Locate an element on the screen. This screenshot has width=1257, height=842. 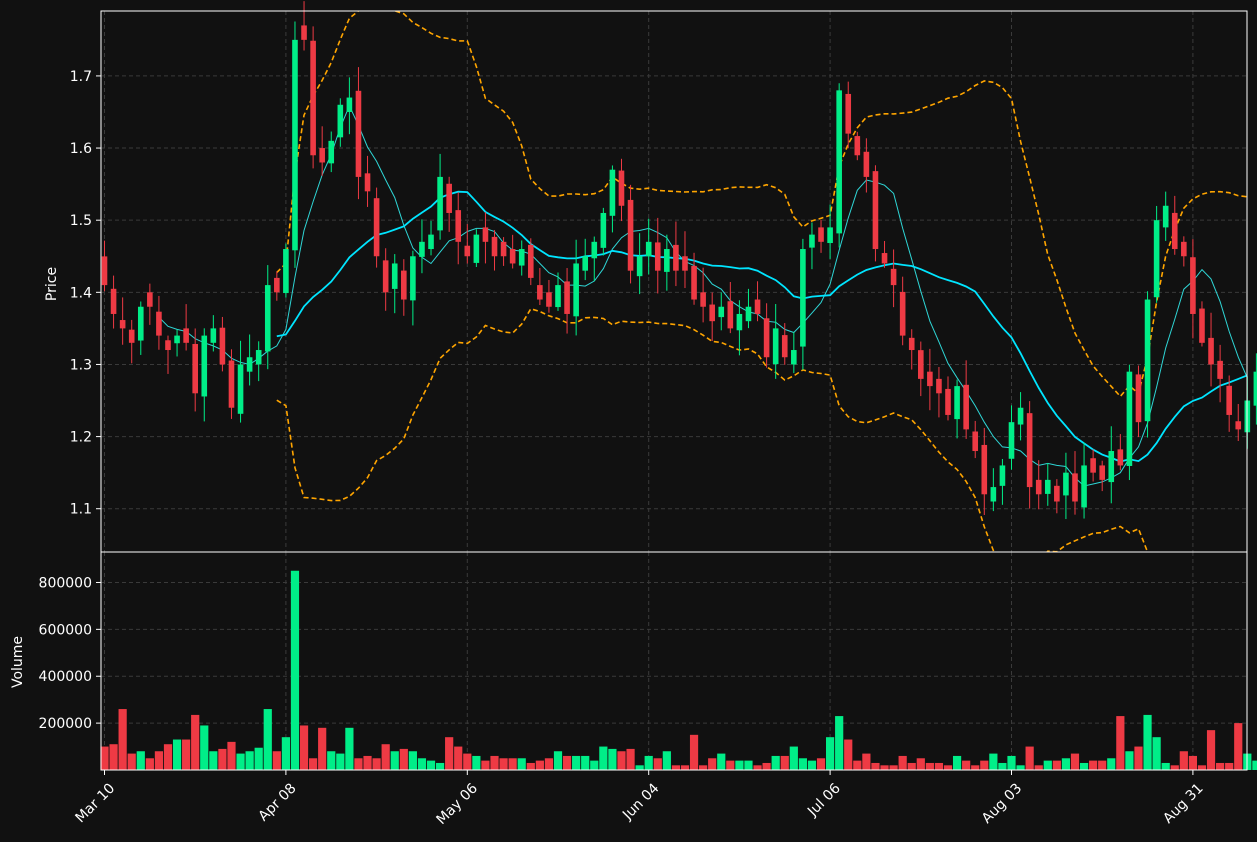
price-tick-label: 1.3 is located at coordinates (81, 365).